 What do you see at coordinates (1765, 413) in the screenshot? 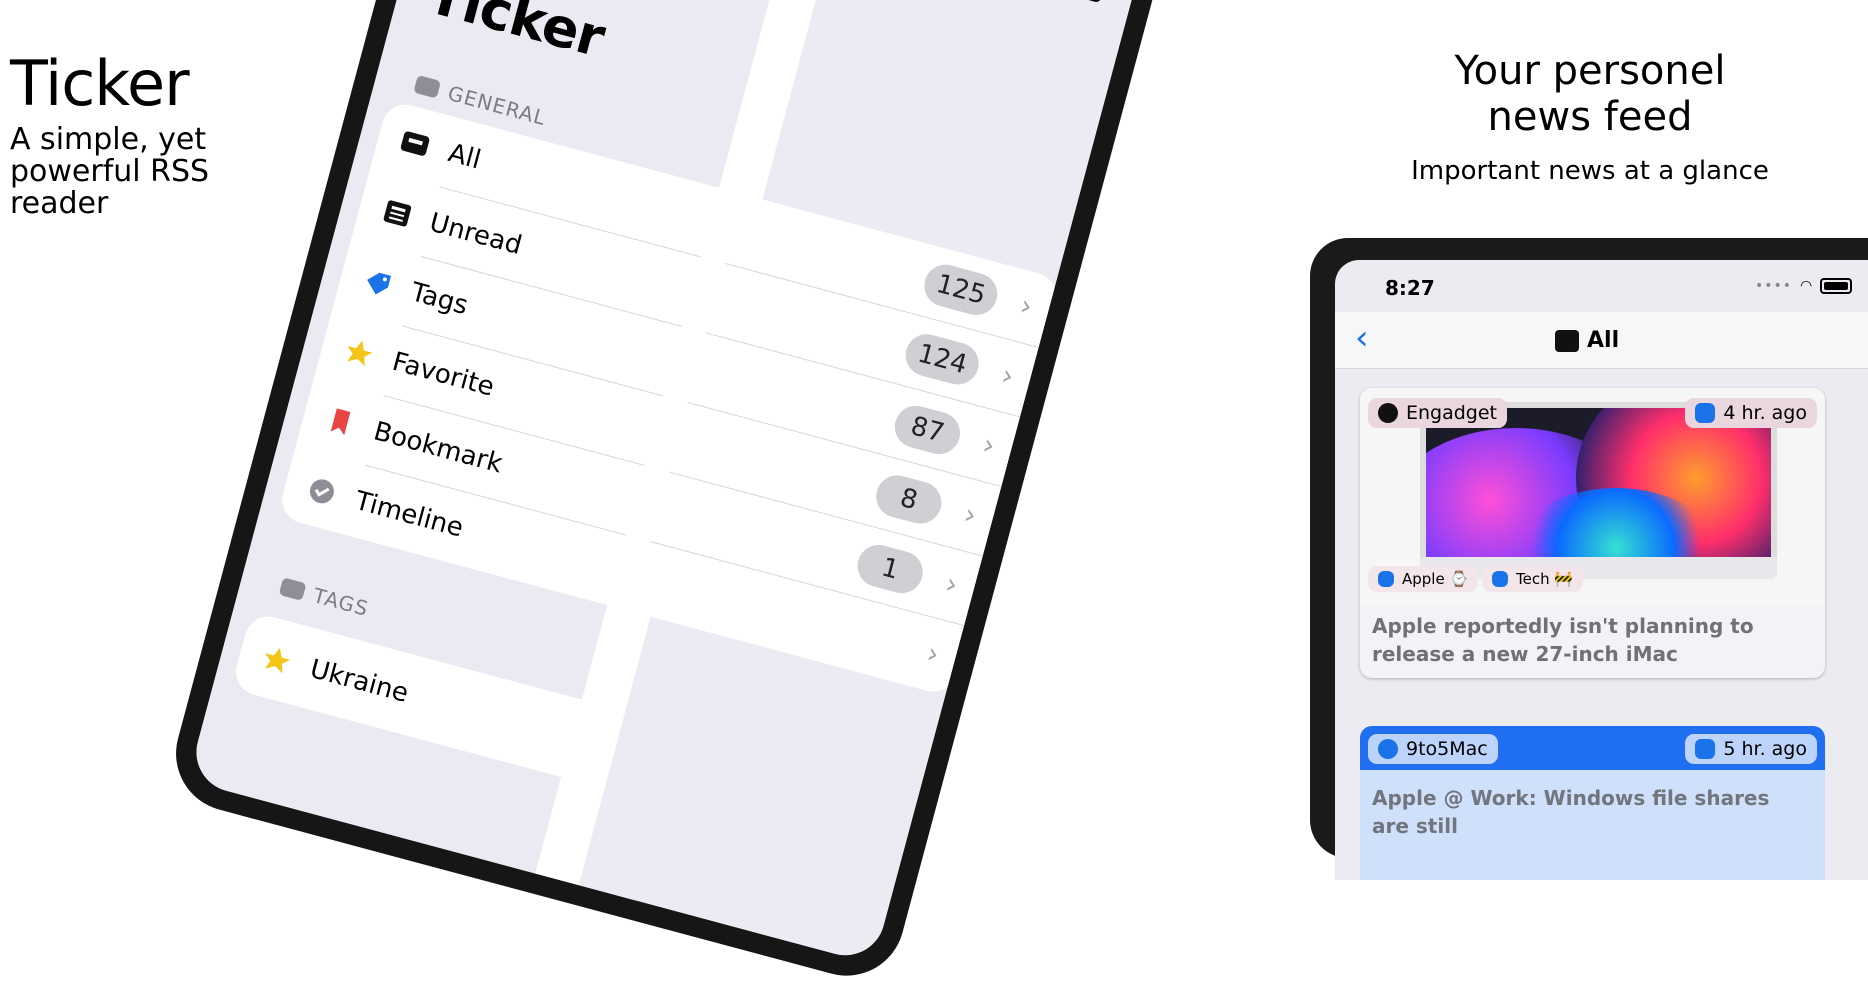
I see `time-label: 4 hr. ago` at bounding box center [1765, 413].